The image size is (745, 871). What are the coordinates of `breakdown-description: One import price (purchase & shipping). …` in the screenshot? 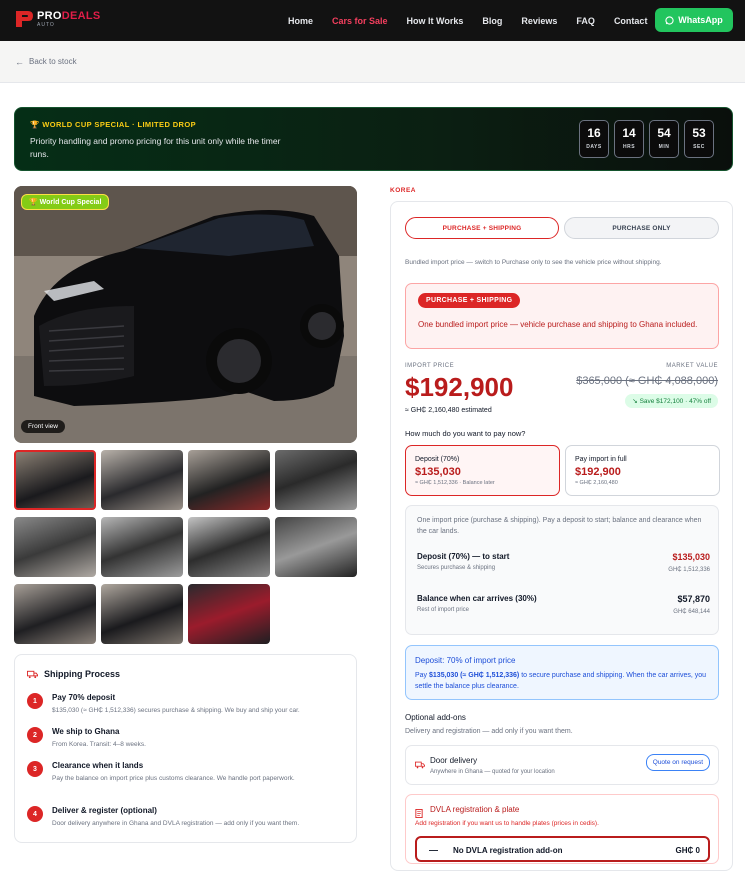 It's located at (559, 526).